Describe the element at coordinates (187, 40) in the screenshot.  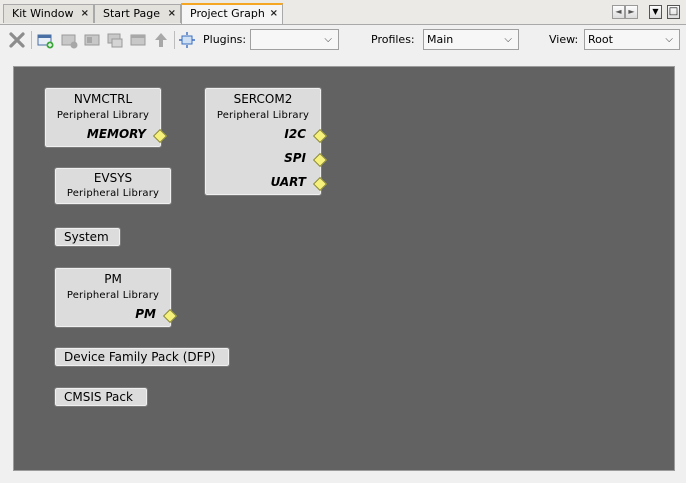
I see `auto-arrange-icon` at that location.